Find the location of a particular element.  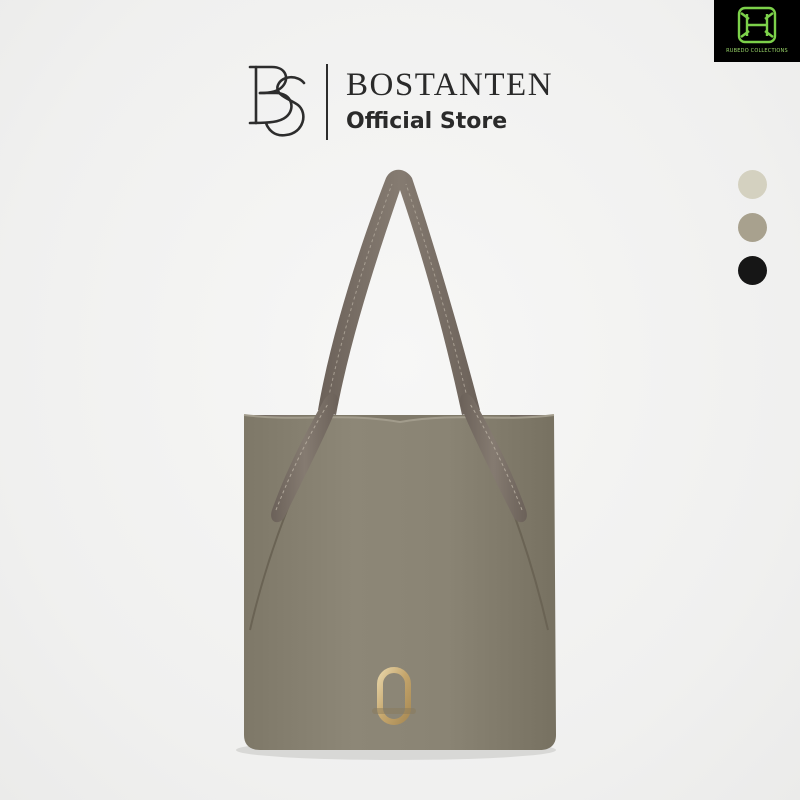

seller-badge: RUBEDO COLLECTIONS is located at coordinates (757, 31).